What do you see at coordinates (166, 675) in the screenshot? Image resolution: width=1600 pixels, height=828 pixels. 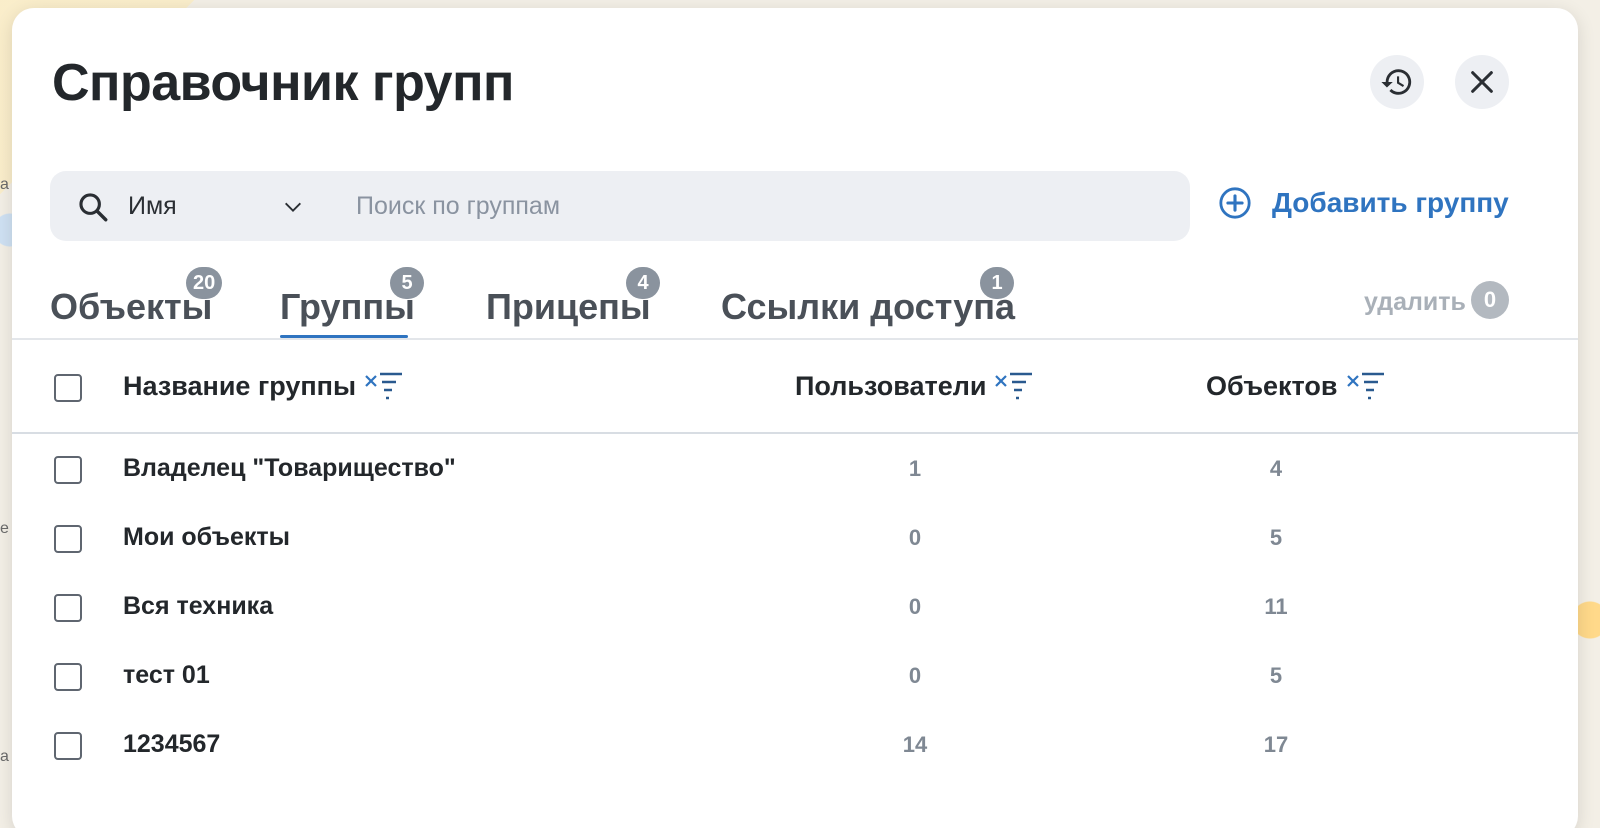 I see `group-name: тест 01` at bounding box center [166, 675].